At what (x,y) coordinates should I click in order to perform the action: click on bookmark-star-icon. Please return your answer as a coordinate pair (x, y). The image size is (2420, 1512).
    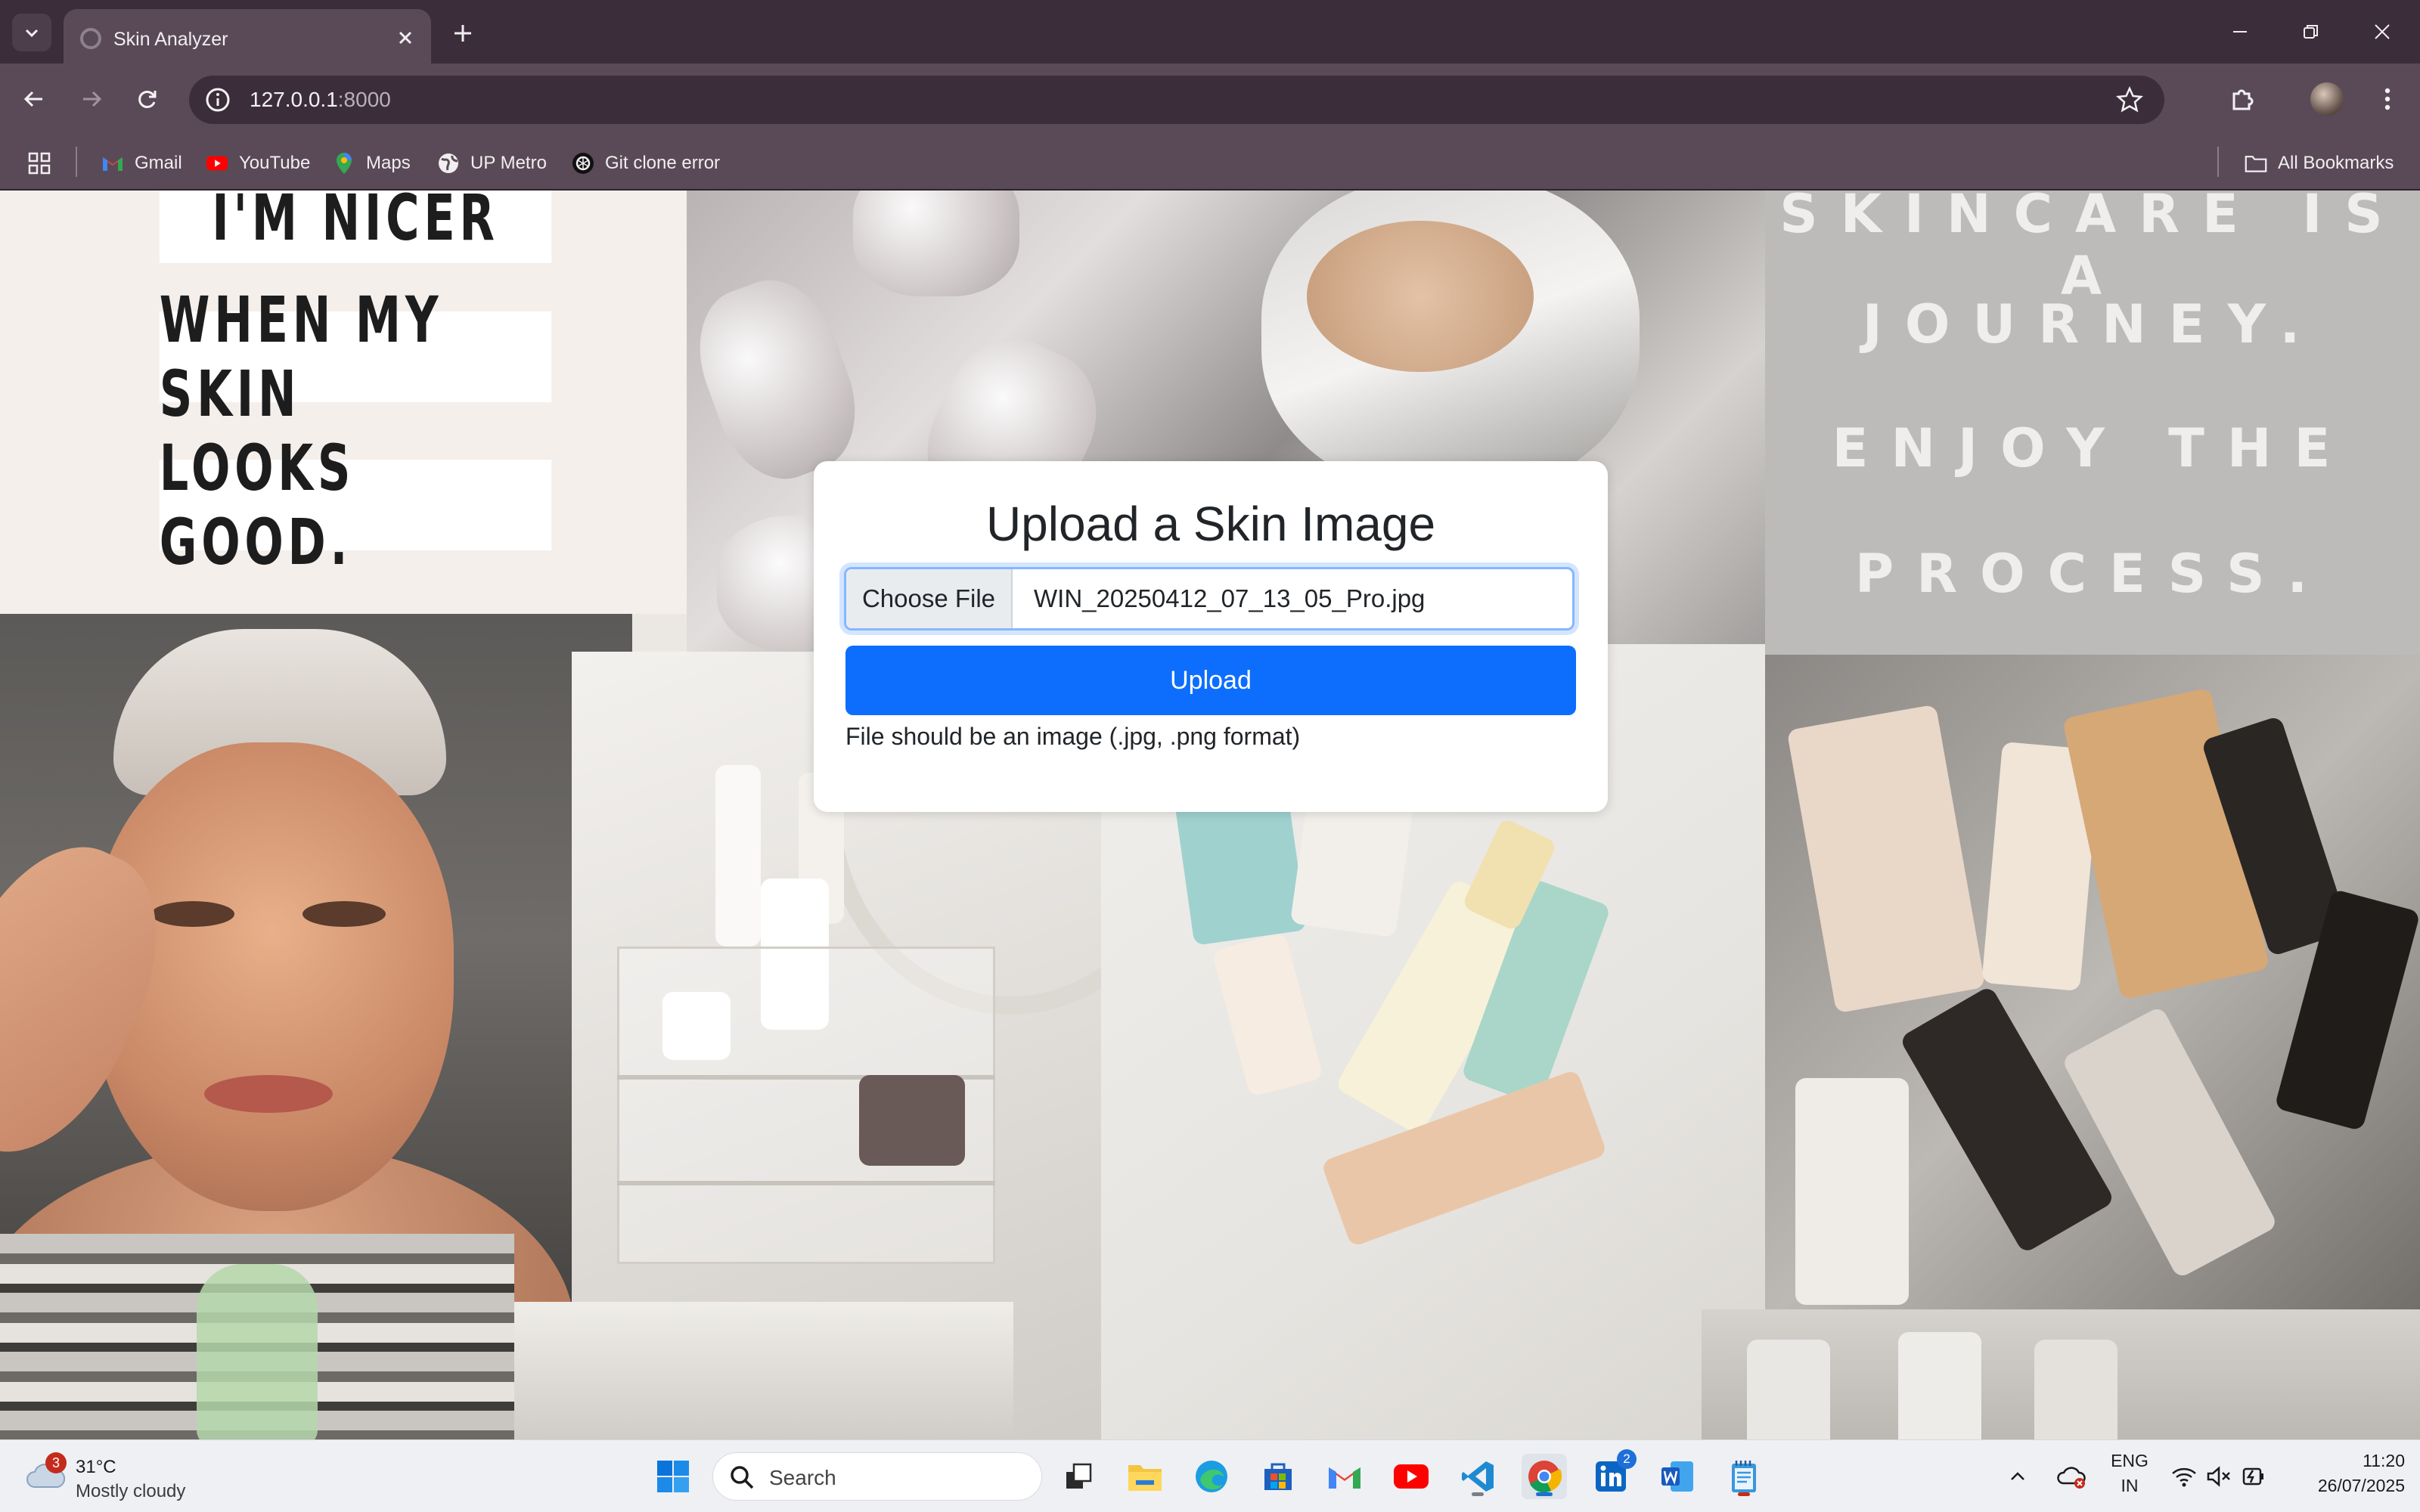
    Looking at the image, I should click on (2129, 100).